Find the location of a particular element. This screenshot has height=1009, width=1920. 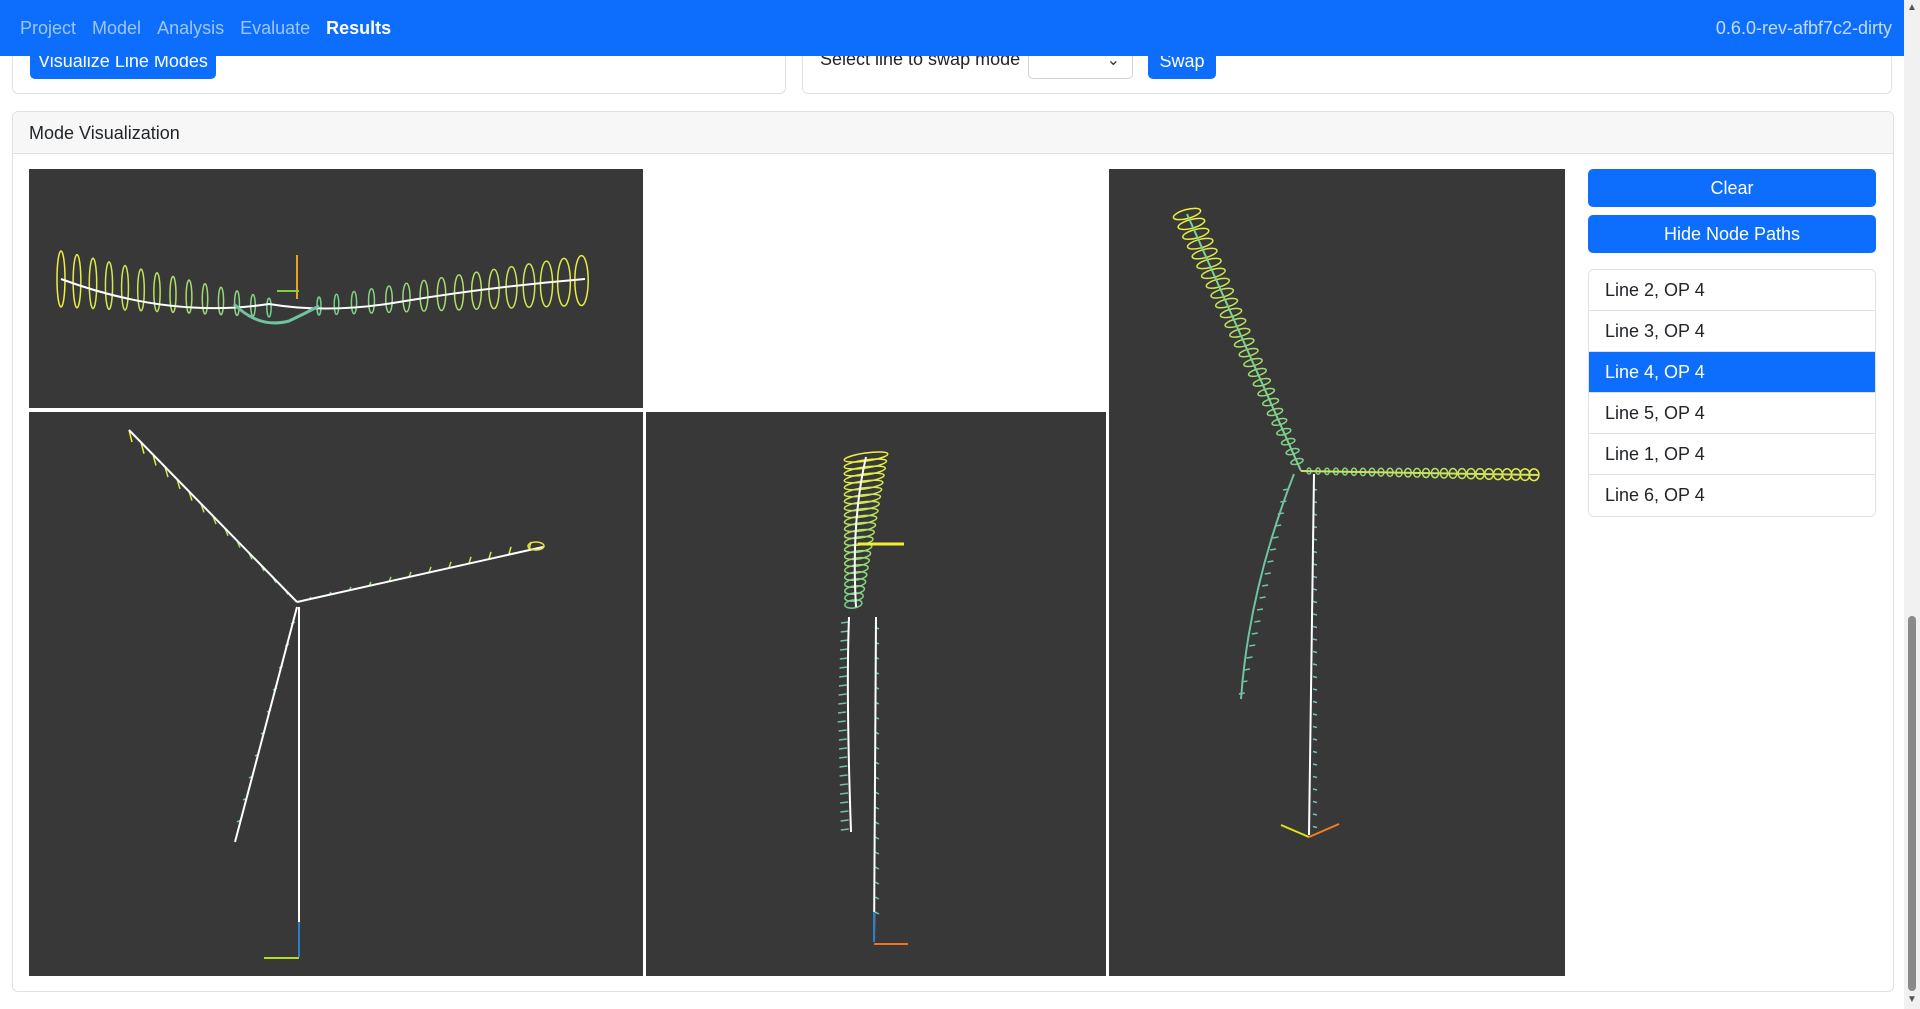

nav-links: Project Model Analysis Evaluate Results is located at coordinates (205, 28).